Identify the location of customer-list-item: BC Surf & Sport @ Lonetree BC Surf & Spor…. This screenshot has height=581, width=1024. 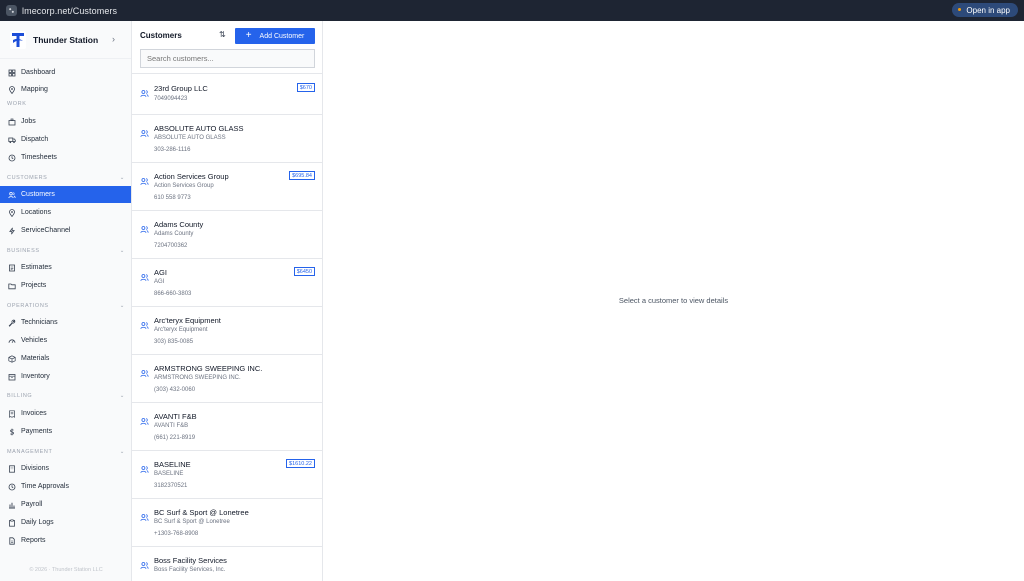
(227, 523).